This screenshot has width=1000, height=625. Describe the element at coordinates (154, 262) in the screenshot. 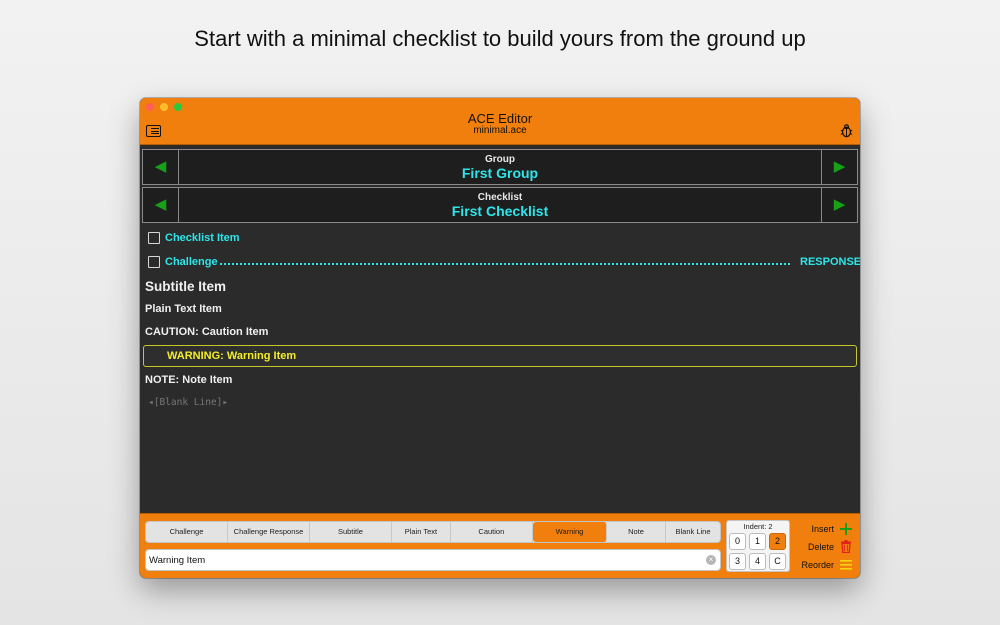

I see `challenge-checkbox` at that location.